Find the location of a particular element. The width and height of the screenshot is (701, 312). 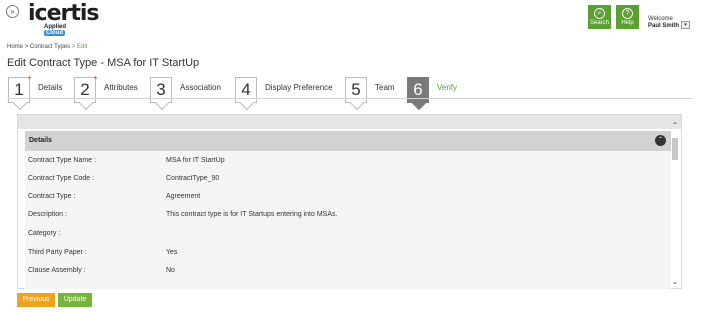

help-button: ? Help is located at coordinates (627, 17).